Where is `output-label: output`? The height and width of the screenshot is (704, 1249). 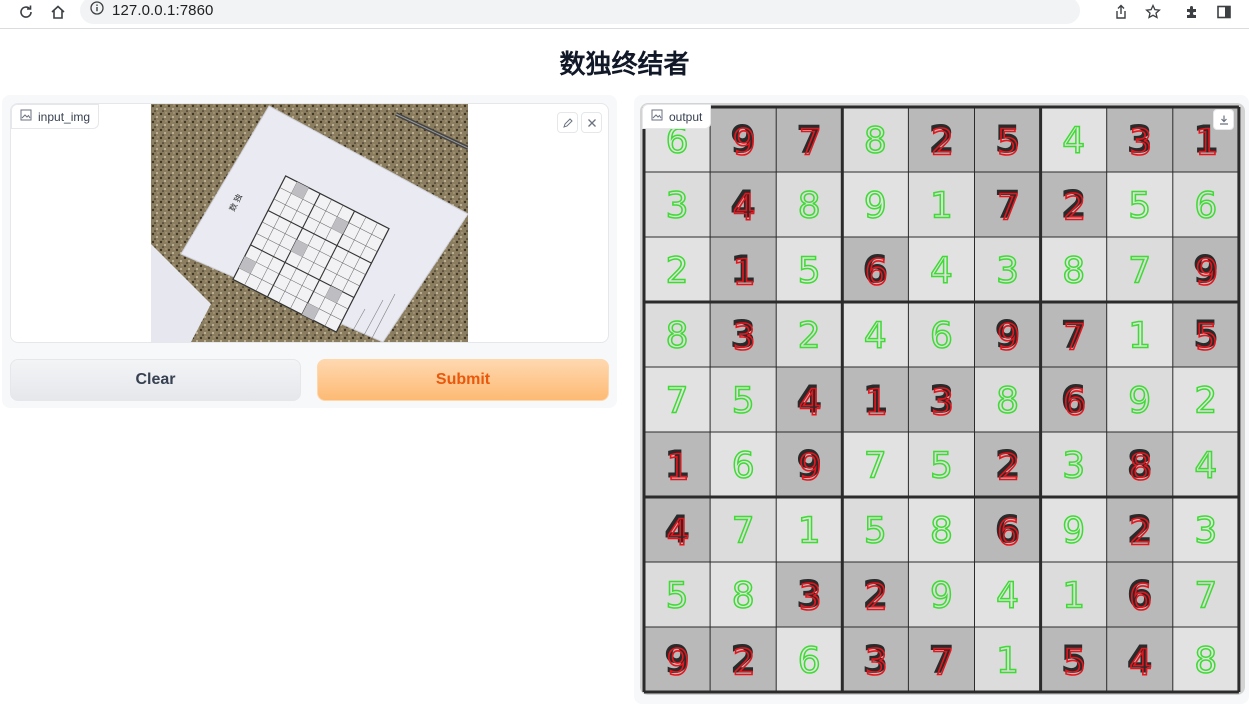
output-label: output is located at coordinates (677, 116).